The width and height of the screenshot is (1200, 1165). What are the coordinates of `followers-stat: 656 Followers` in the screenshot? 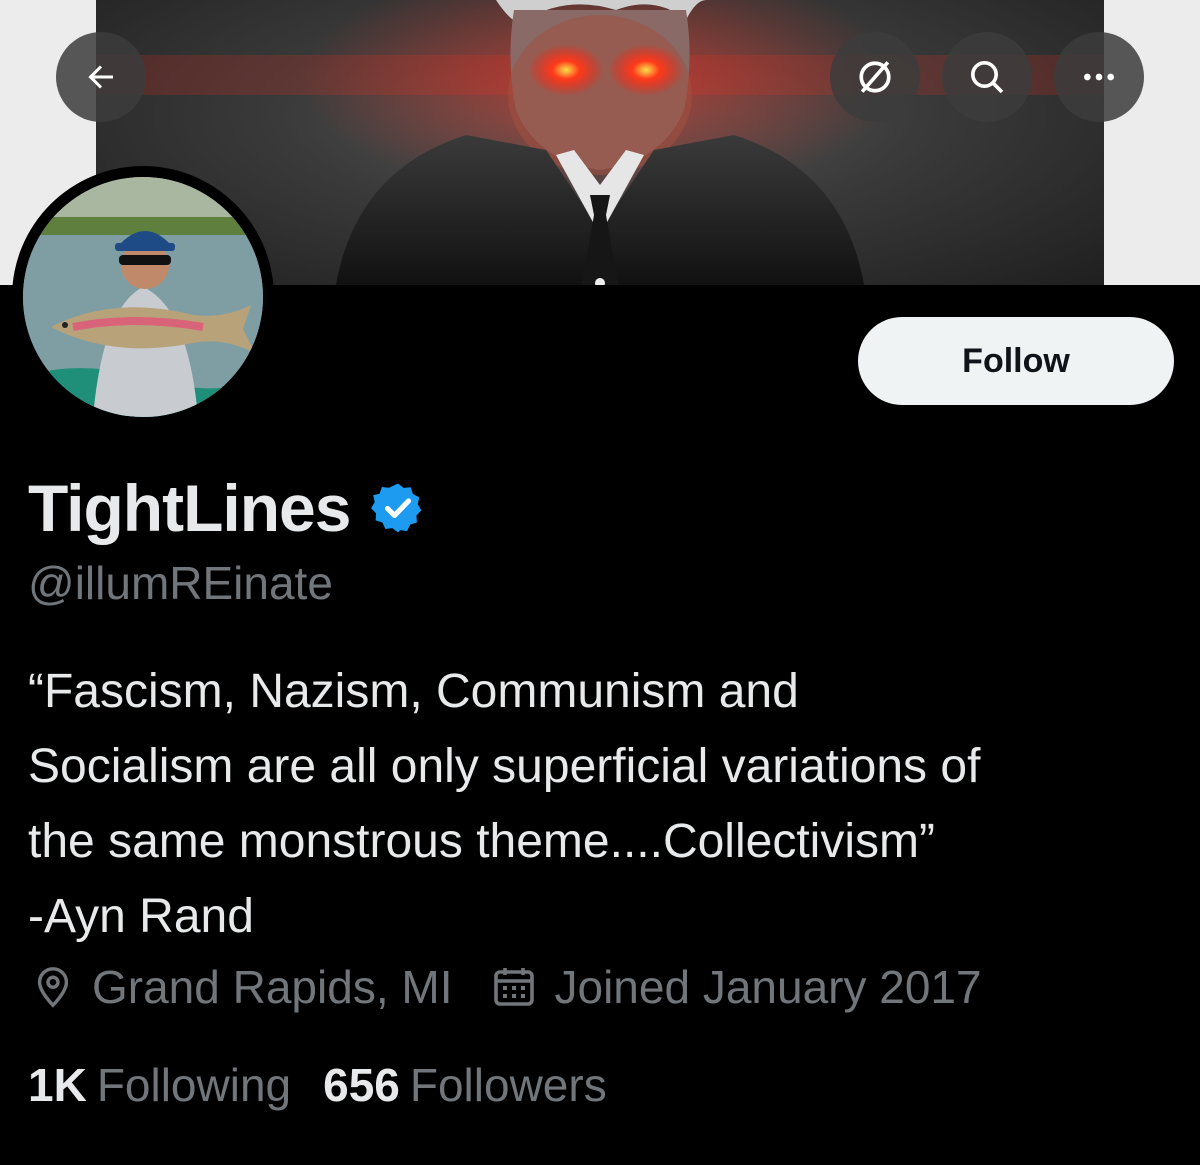 It's located at (465, 1085).